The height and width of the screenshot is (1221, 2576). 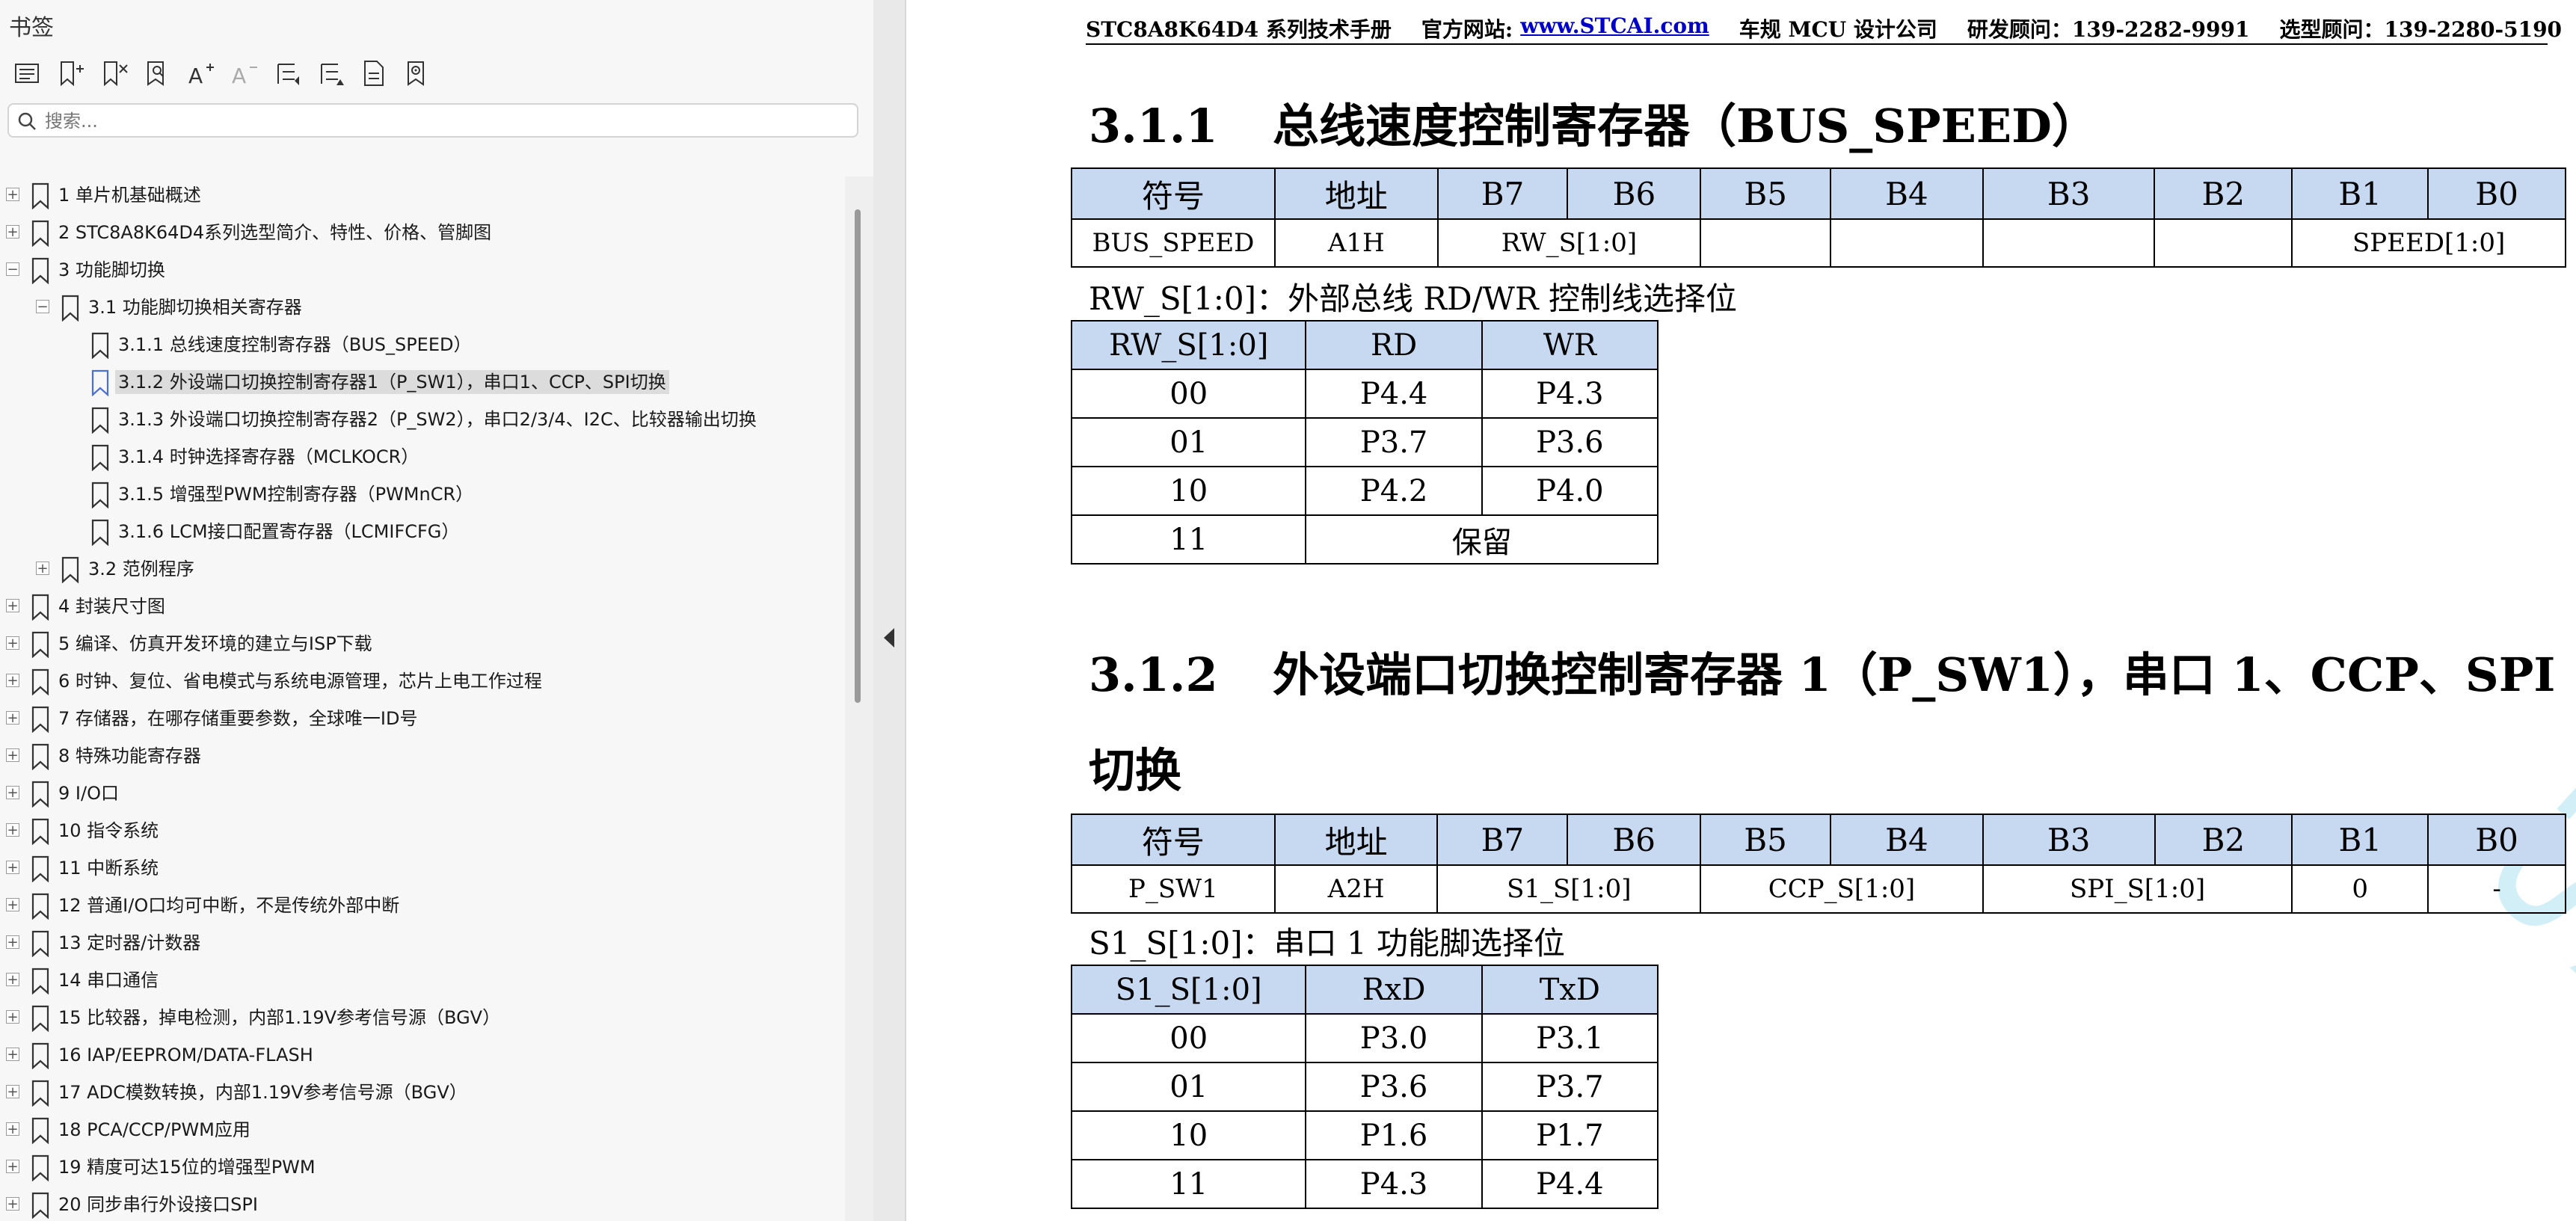 I want to click on bookmark-item: +12 普通I/O口均可中断，不是传统外部中断, so click(x=422, y=905).